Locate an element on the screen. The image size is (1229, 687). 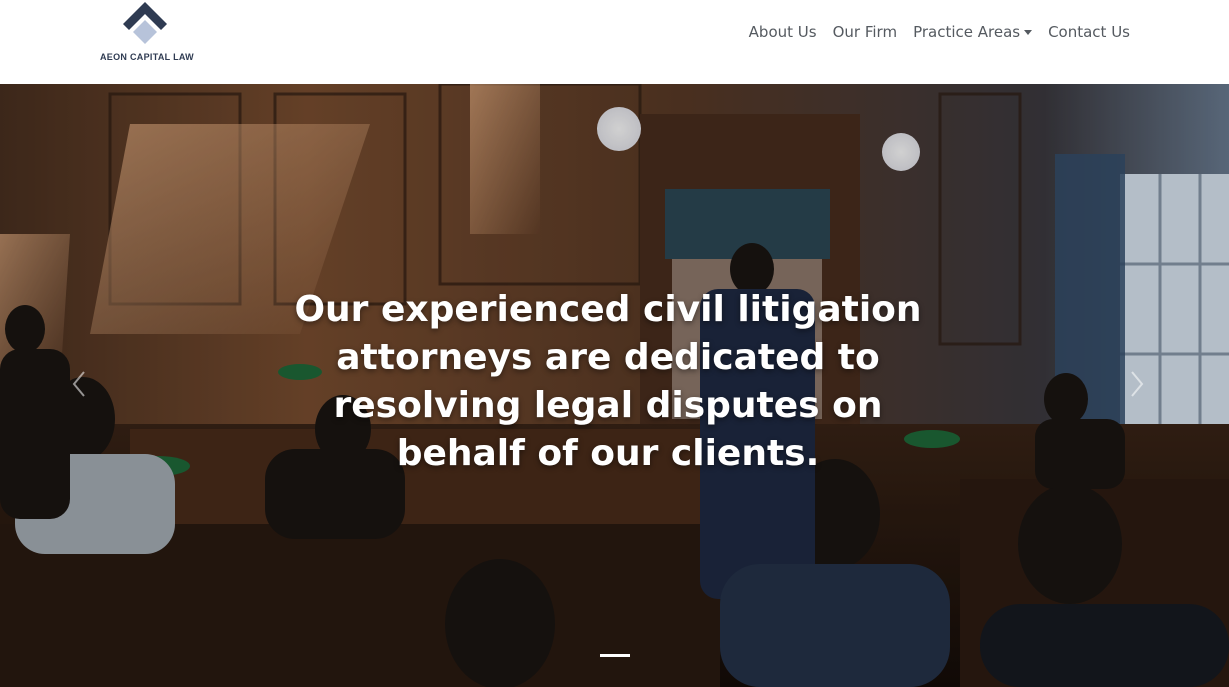
carousel-prev-button is located at coordinates (80, 384).